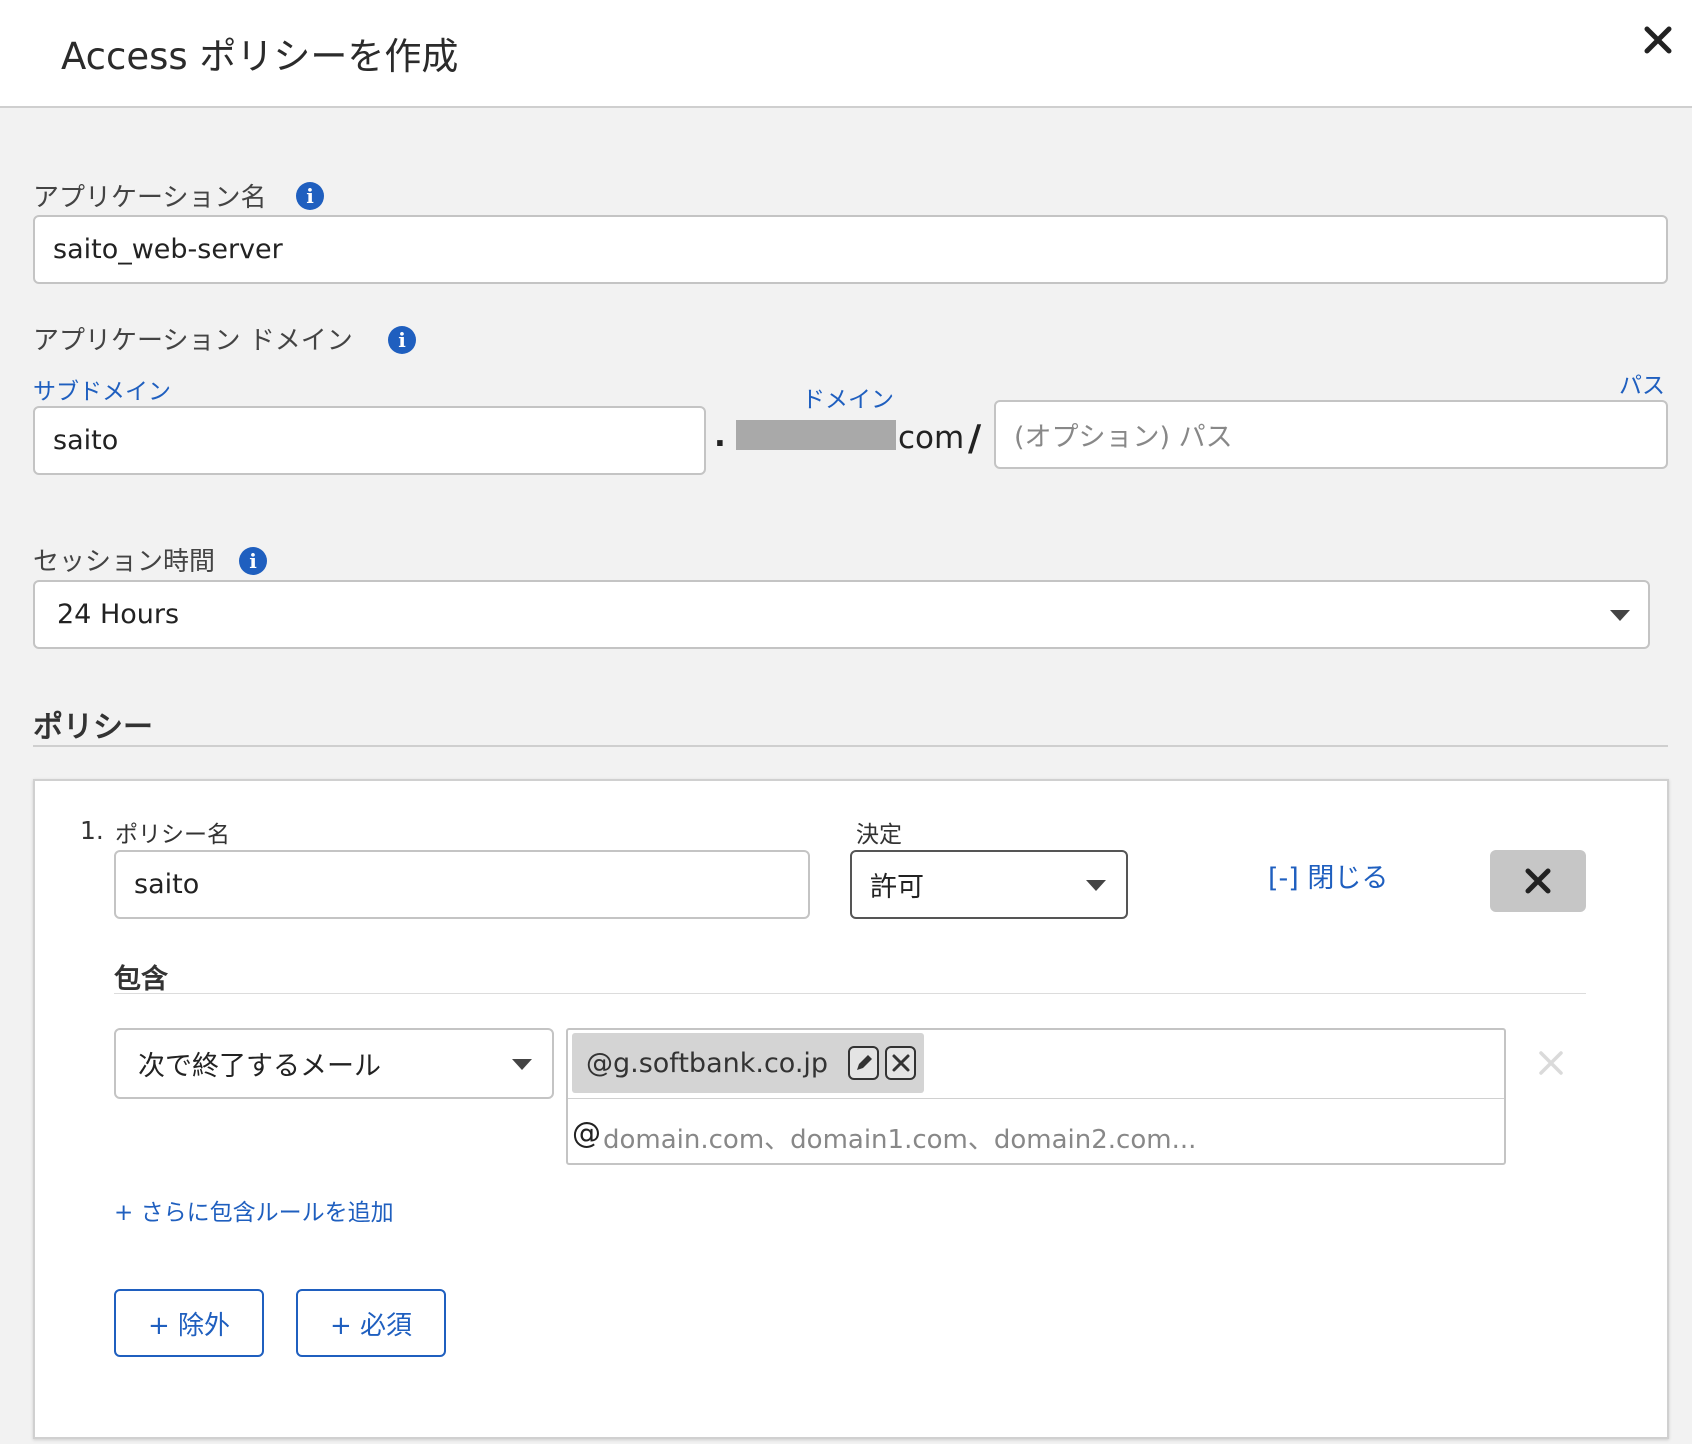  What do you see at coordinates (975, 438) in the screenshot?
I see `path-slash: /` at bounding box center [975, 438].